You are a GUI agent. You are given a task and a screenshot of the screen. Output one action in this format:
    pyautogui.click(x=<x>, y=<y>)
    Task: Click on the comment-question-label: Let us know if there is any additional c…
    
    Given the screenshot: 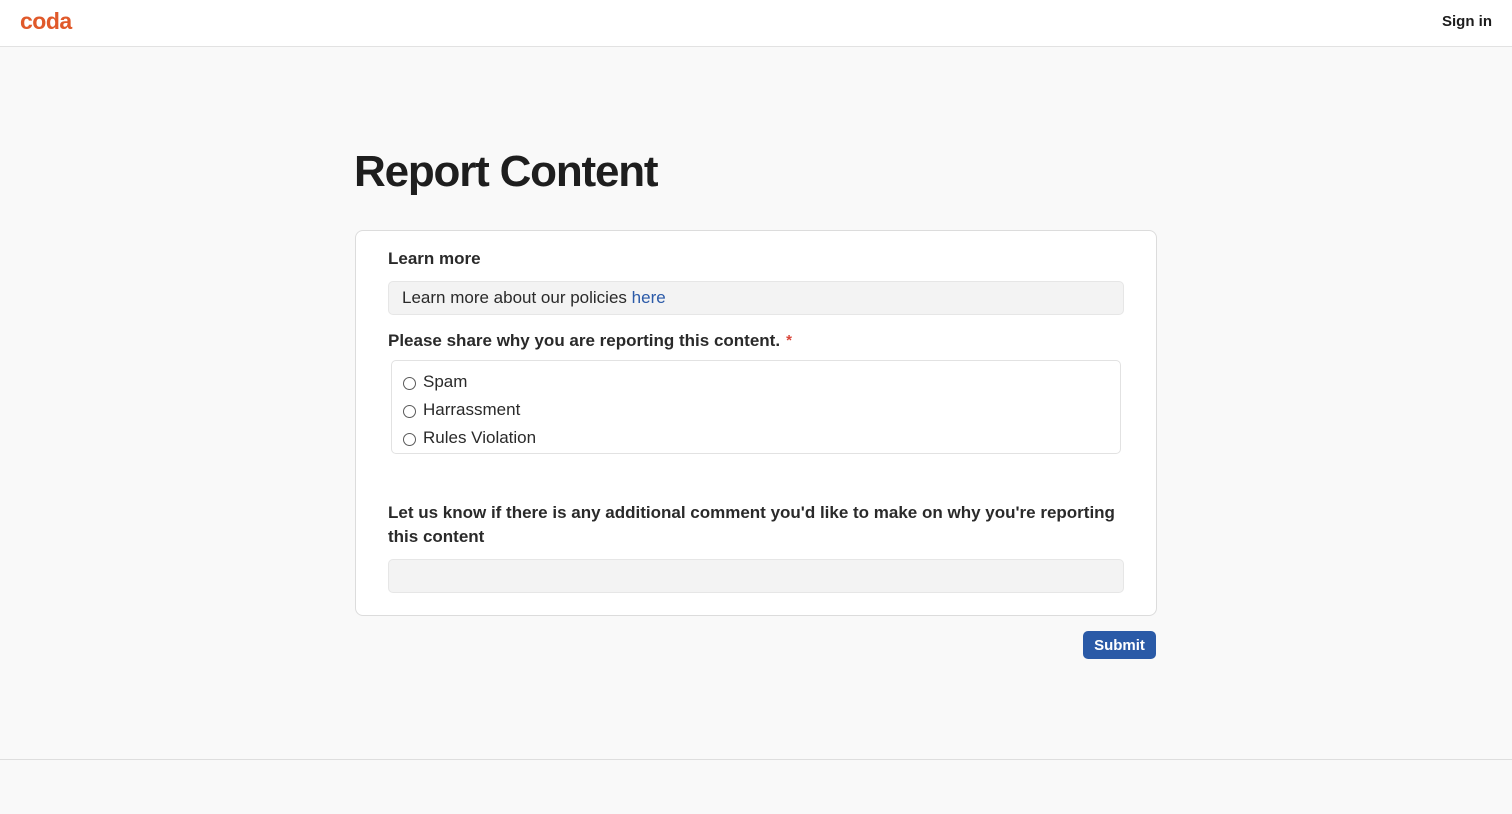 What is the action you would take?
    pyautogui.click(x=751, y=524)
    